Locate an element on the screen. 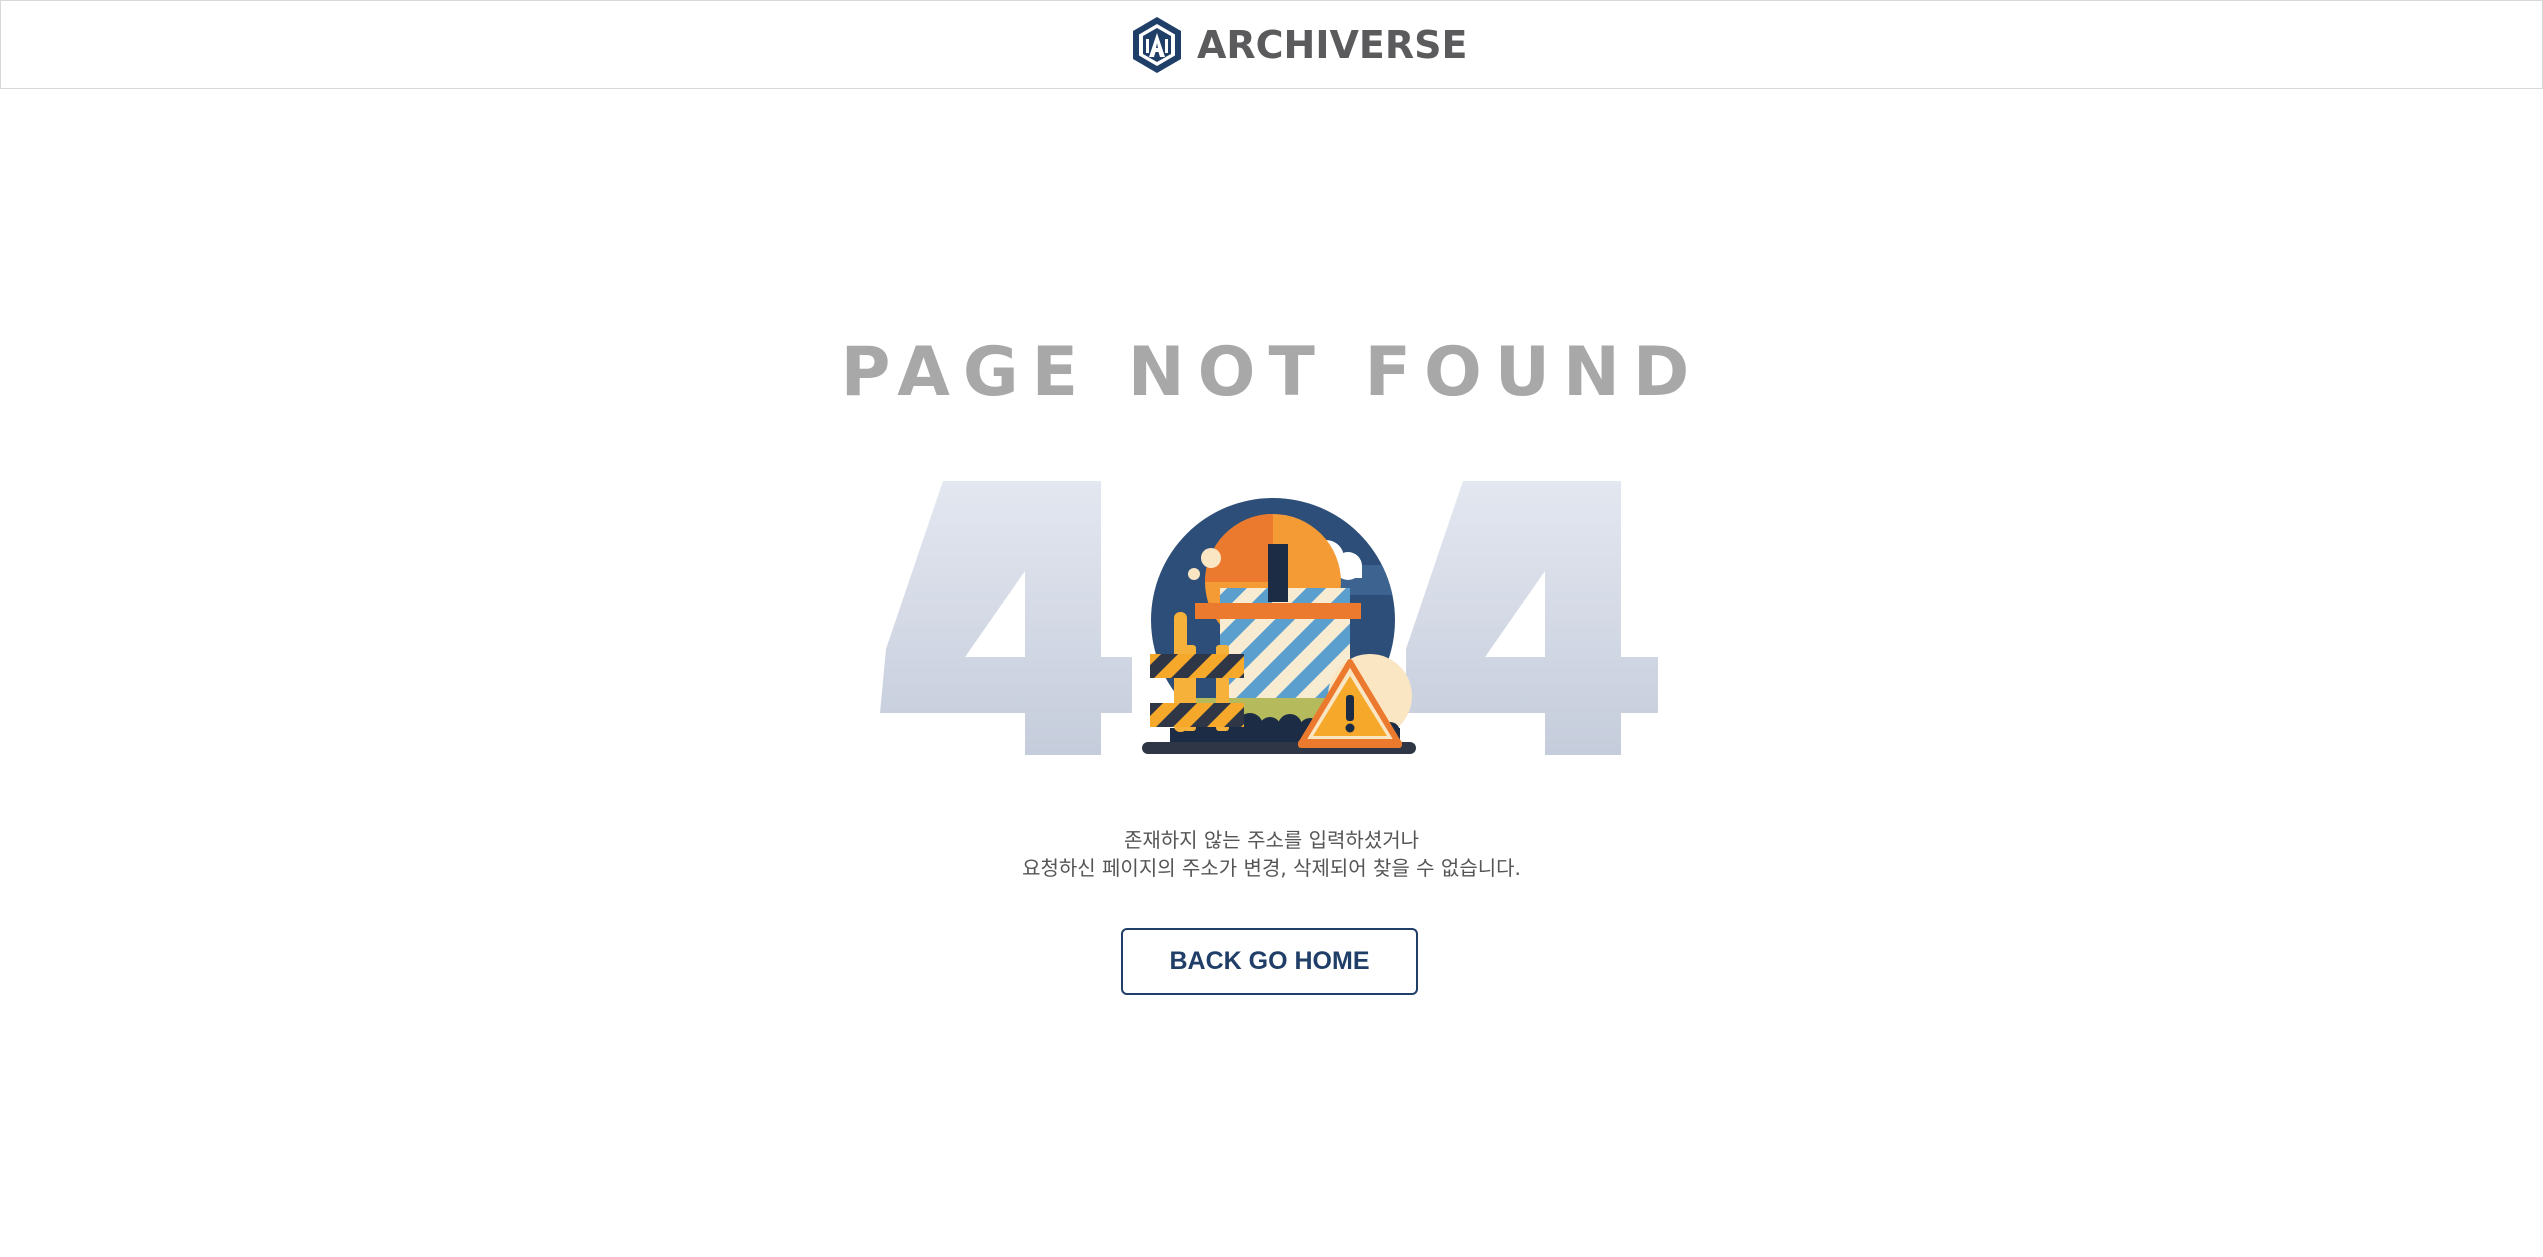 This screenshot has width=2543, height=1257. page-title: PAGE NOT FOUND is located at coordinates (1271, 372).